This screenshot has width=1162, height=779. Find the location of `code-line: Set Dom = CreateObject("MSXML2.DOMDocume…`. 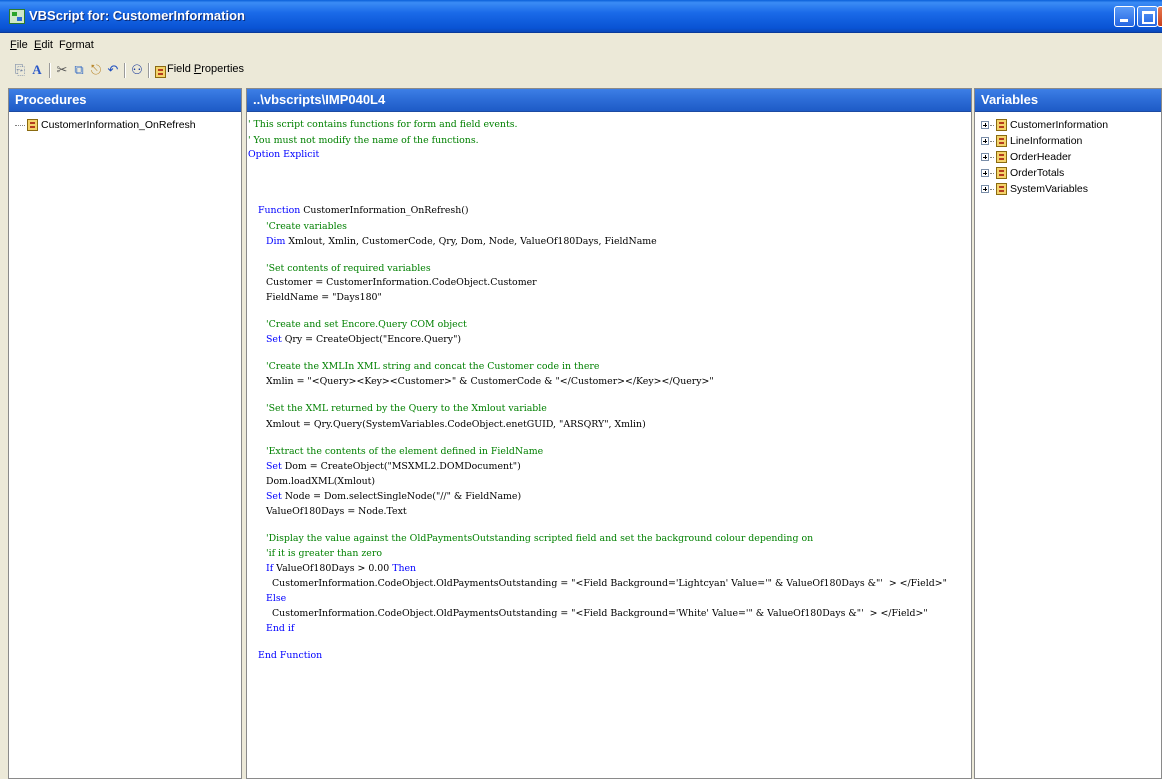

code-line: Set Dom = CreateObject("MSXML2.DOMDocume… is located at coordinates (393, 466).